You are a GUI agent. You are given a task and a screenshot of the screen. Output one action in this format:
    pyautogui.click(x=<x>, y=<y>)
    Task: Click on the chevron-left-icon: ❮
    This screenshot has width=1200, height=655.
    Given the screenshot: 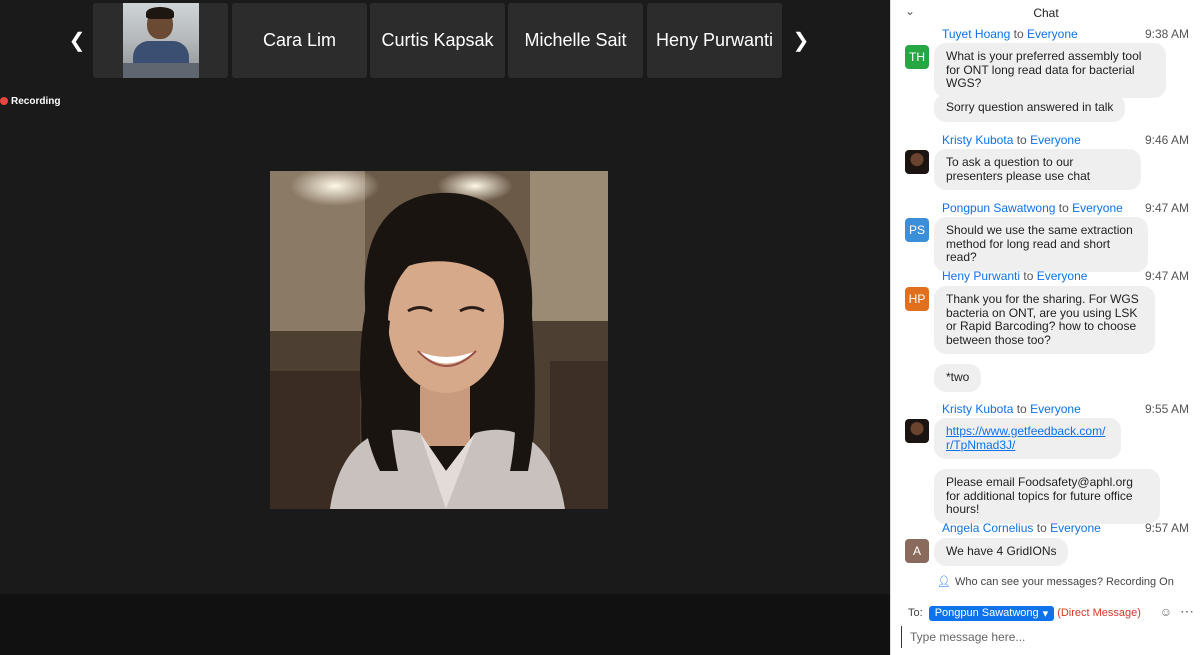 What is the action you would take?
    pyautogui.click(x=77, y=41)
    